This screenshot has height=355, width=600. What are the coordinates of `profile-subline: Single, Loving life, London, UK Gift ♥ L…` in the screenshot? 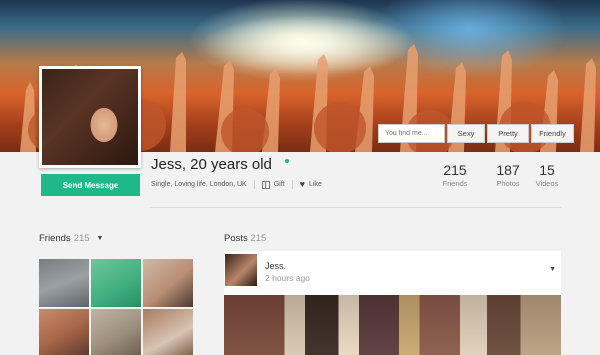 It's located at (236, 184).